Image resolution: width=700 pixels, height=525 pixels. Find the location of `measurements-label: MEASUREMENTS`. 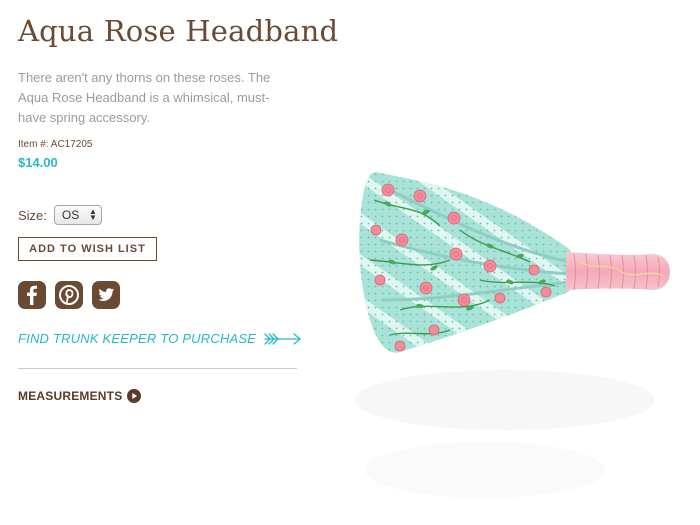

measurements-label: MEASUREMENTS is located at coordinates (70, 396).